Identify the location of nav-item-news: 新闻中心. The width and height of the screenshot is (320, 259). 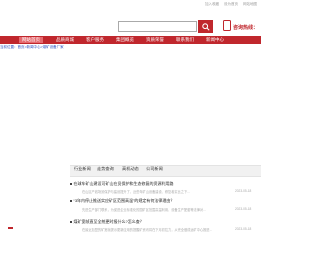
(215, 40).